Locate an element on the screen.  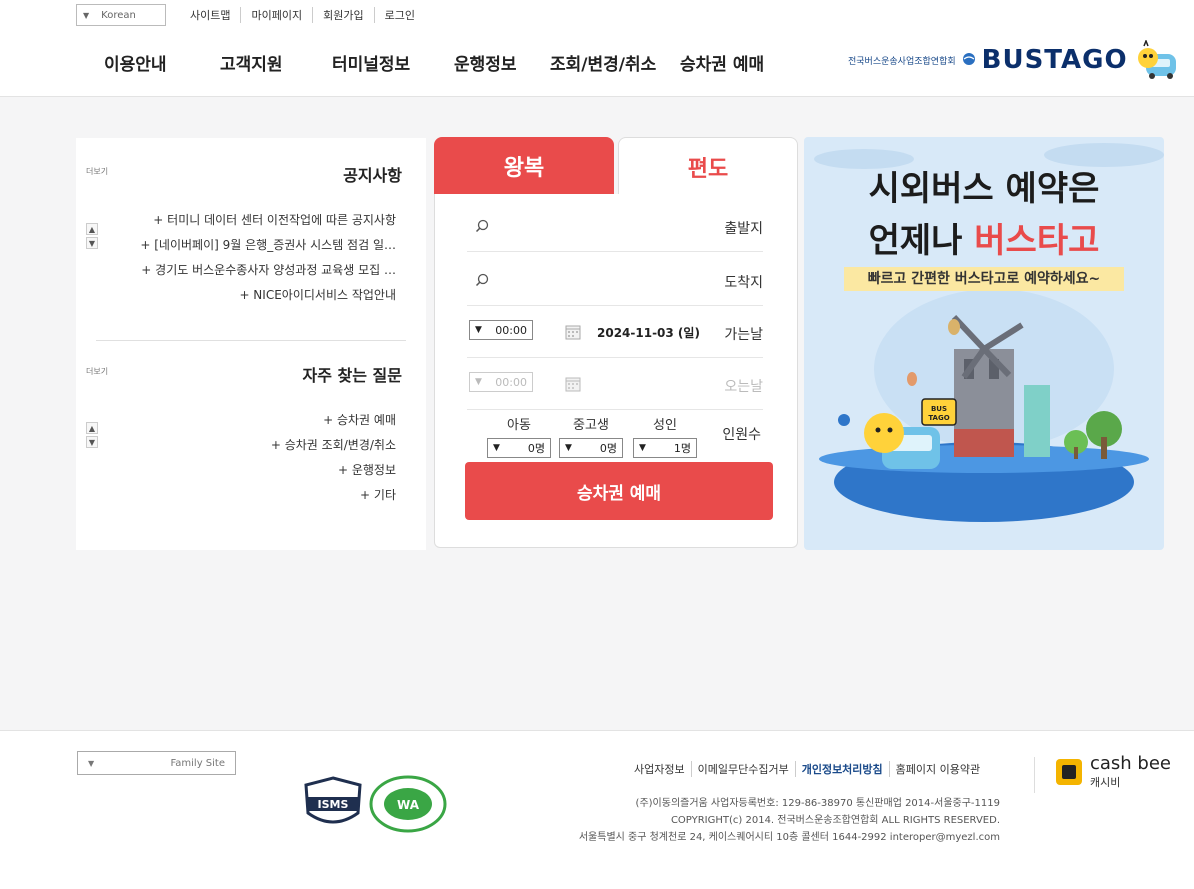
mascot-icon is located at coordinates (1156, 59).